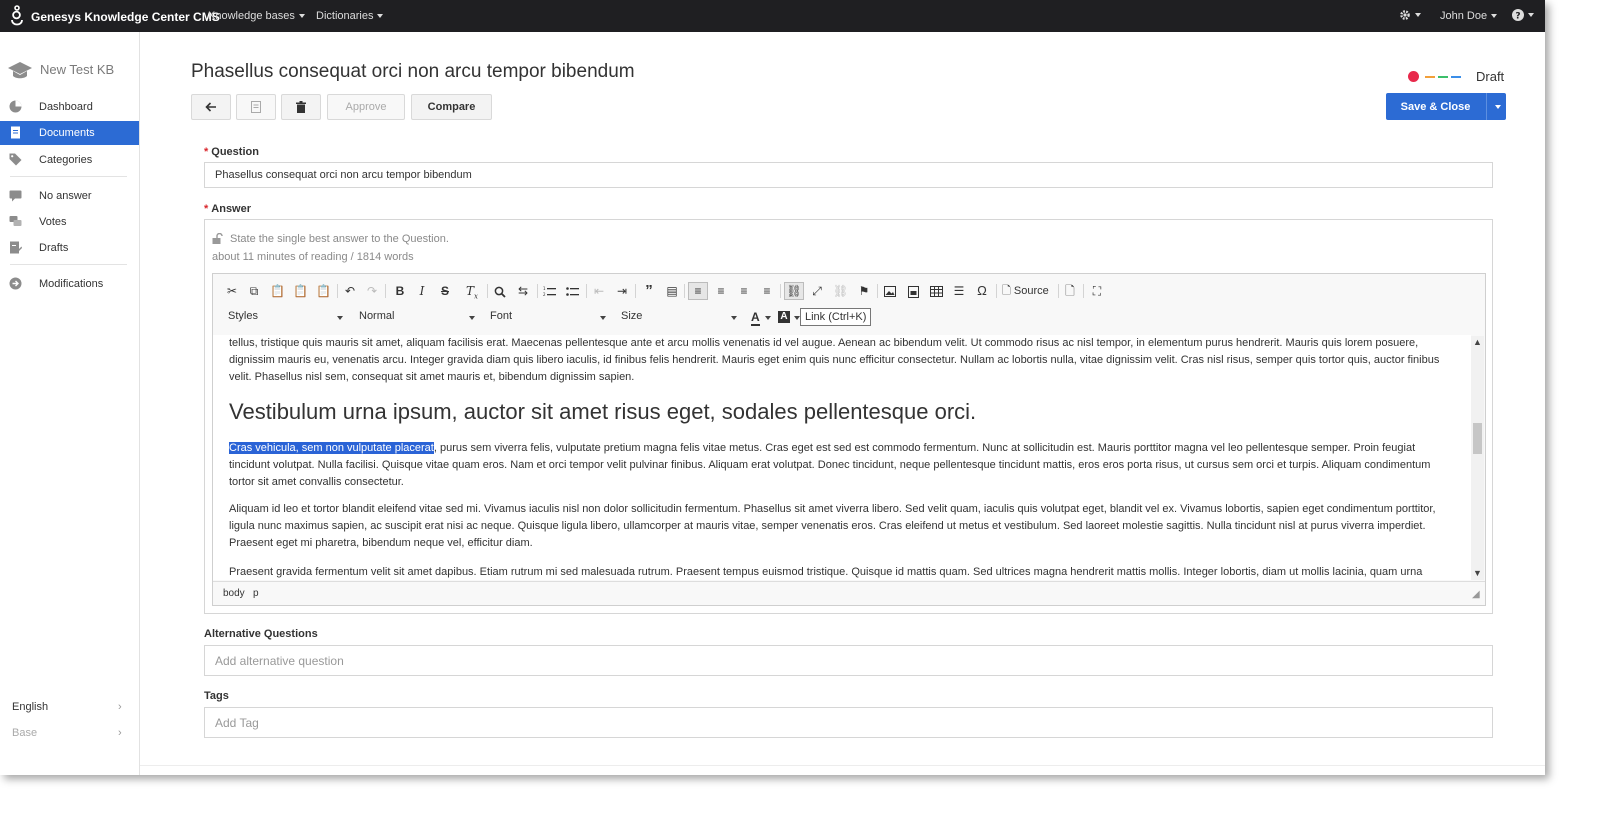 This screenshot has width=1600, height=819. I want to click on expand-icon: ⤢, so click(817, 291).